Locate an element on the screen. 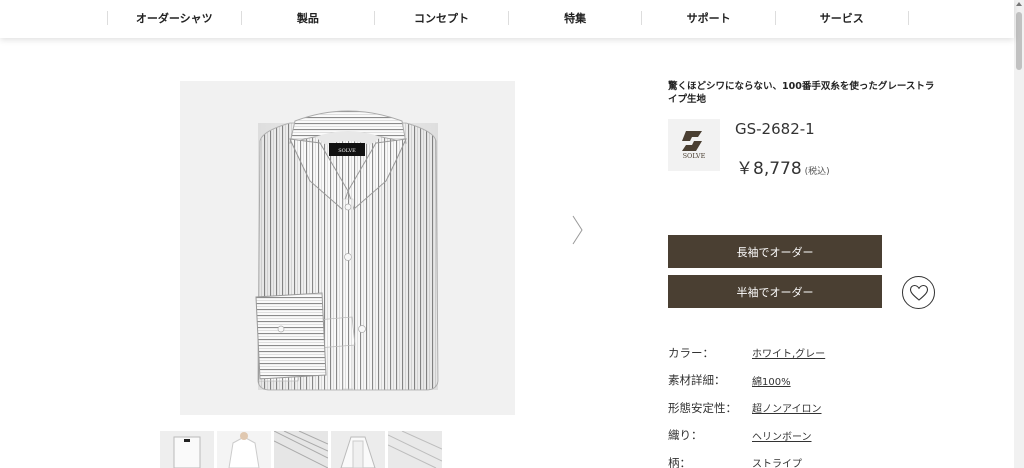 The height and width of the screenshot is (468, 1024). price-row: ￥8,778 (税込) is located at coordinates (783, 166).